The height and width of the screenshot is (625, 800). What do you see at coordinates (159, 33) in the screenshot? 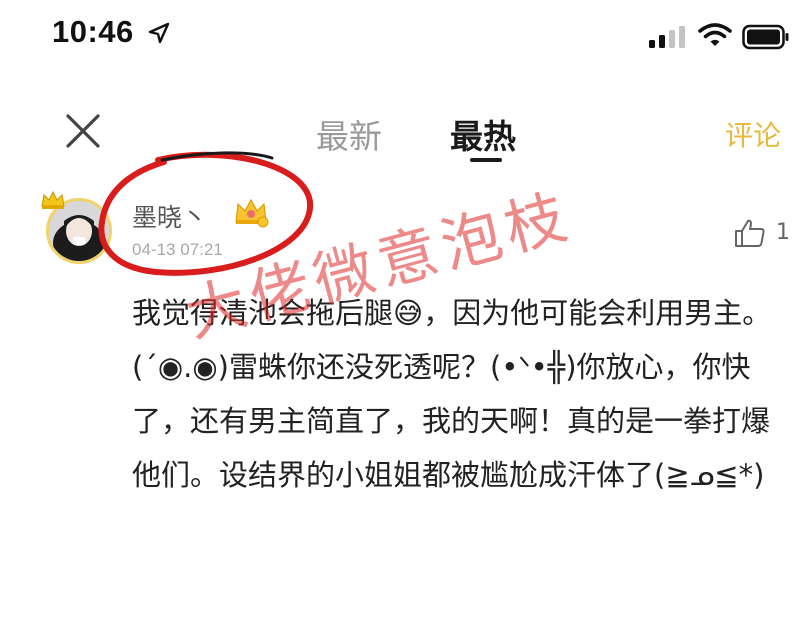
I see `location-arrow-icon` at bounding box center [159, 33].